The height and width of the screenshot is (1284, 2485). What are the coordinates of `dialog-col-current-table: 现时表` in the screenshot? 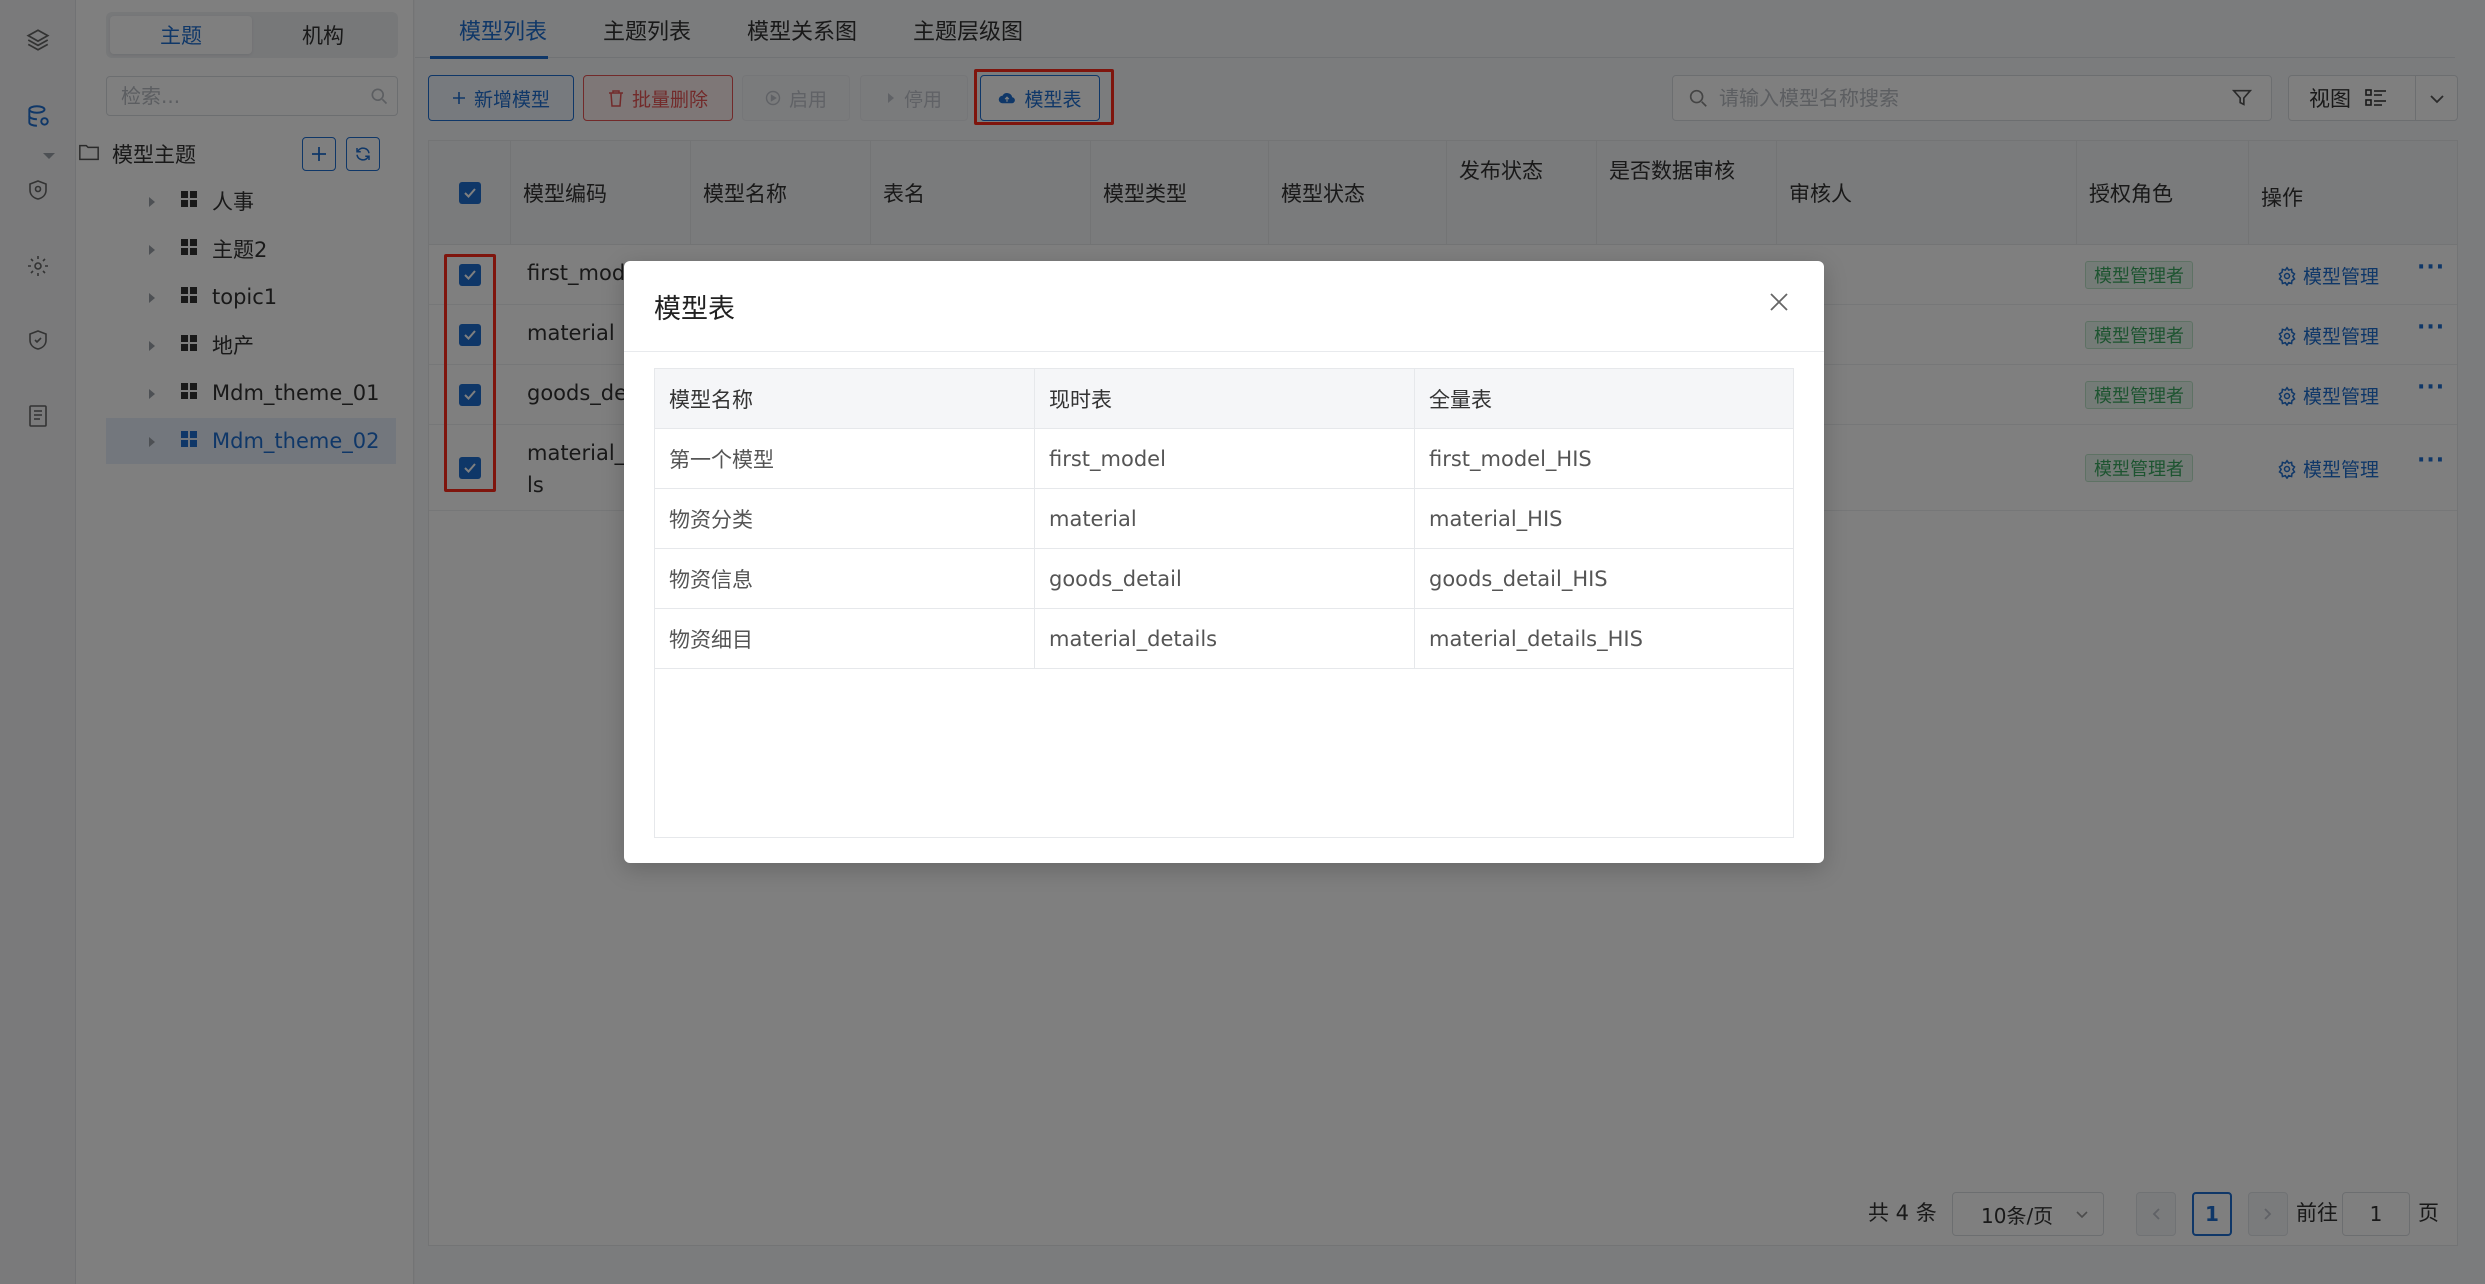 It's located at (1225, 399).